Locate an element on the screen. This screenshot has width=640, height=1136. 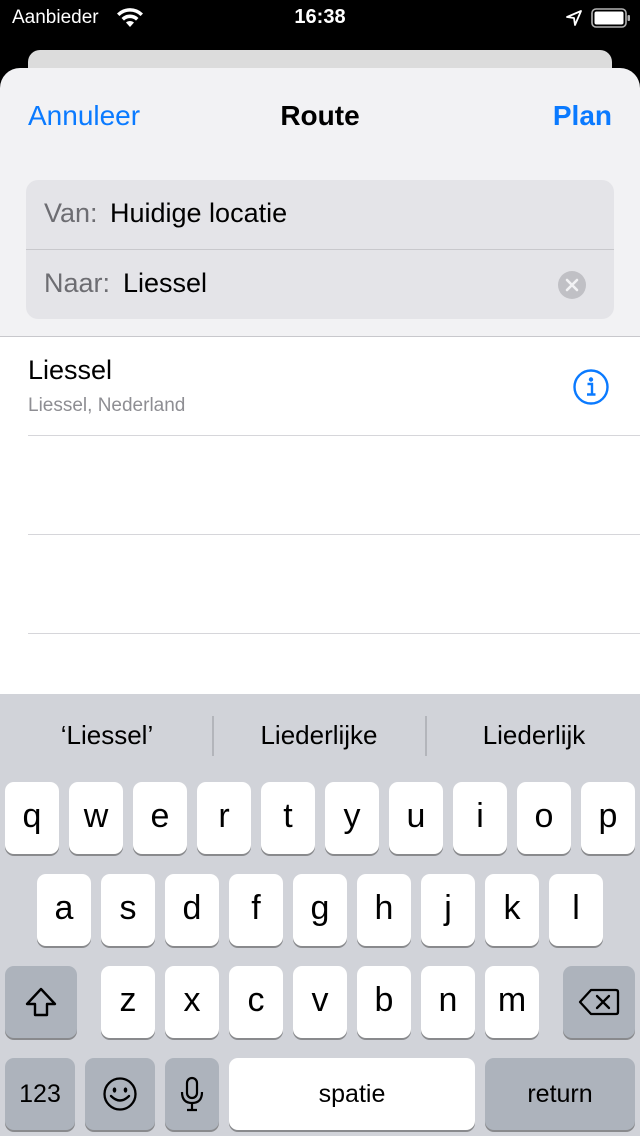
emoji-icon is located at coordinates (120, 1094).